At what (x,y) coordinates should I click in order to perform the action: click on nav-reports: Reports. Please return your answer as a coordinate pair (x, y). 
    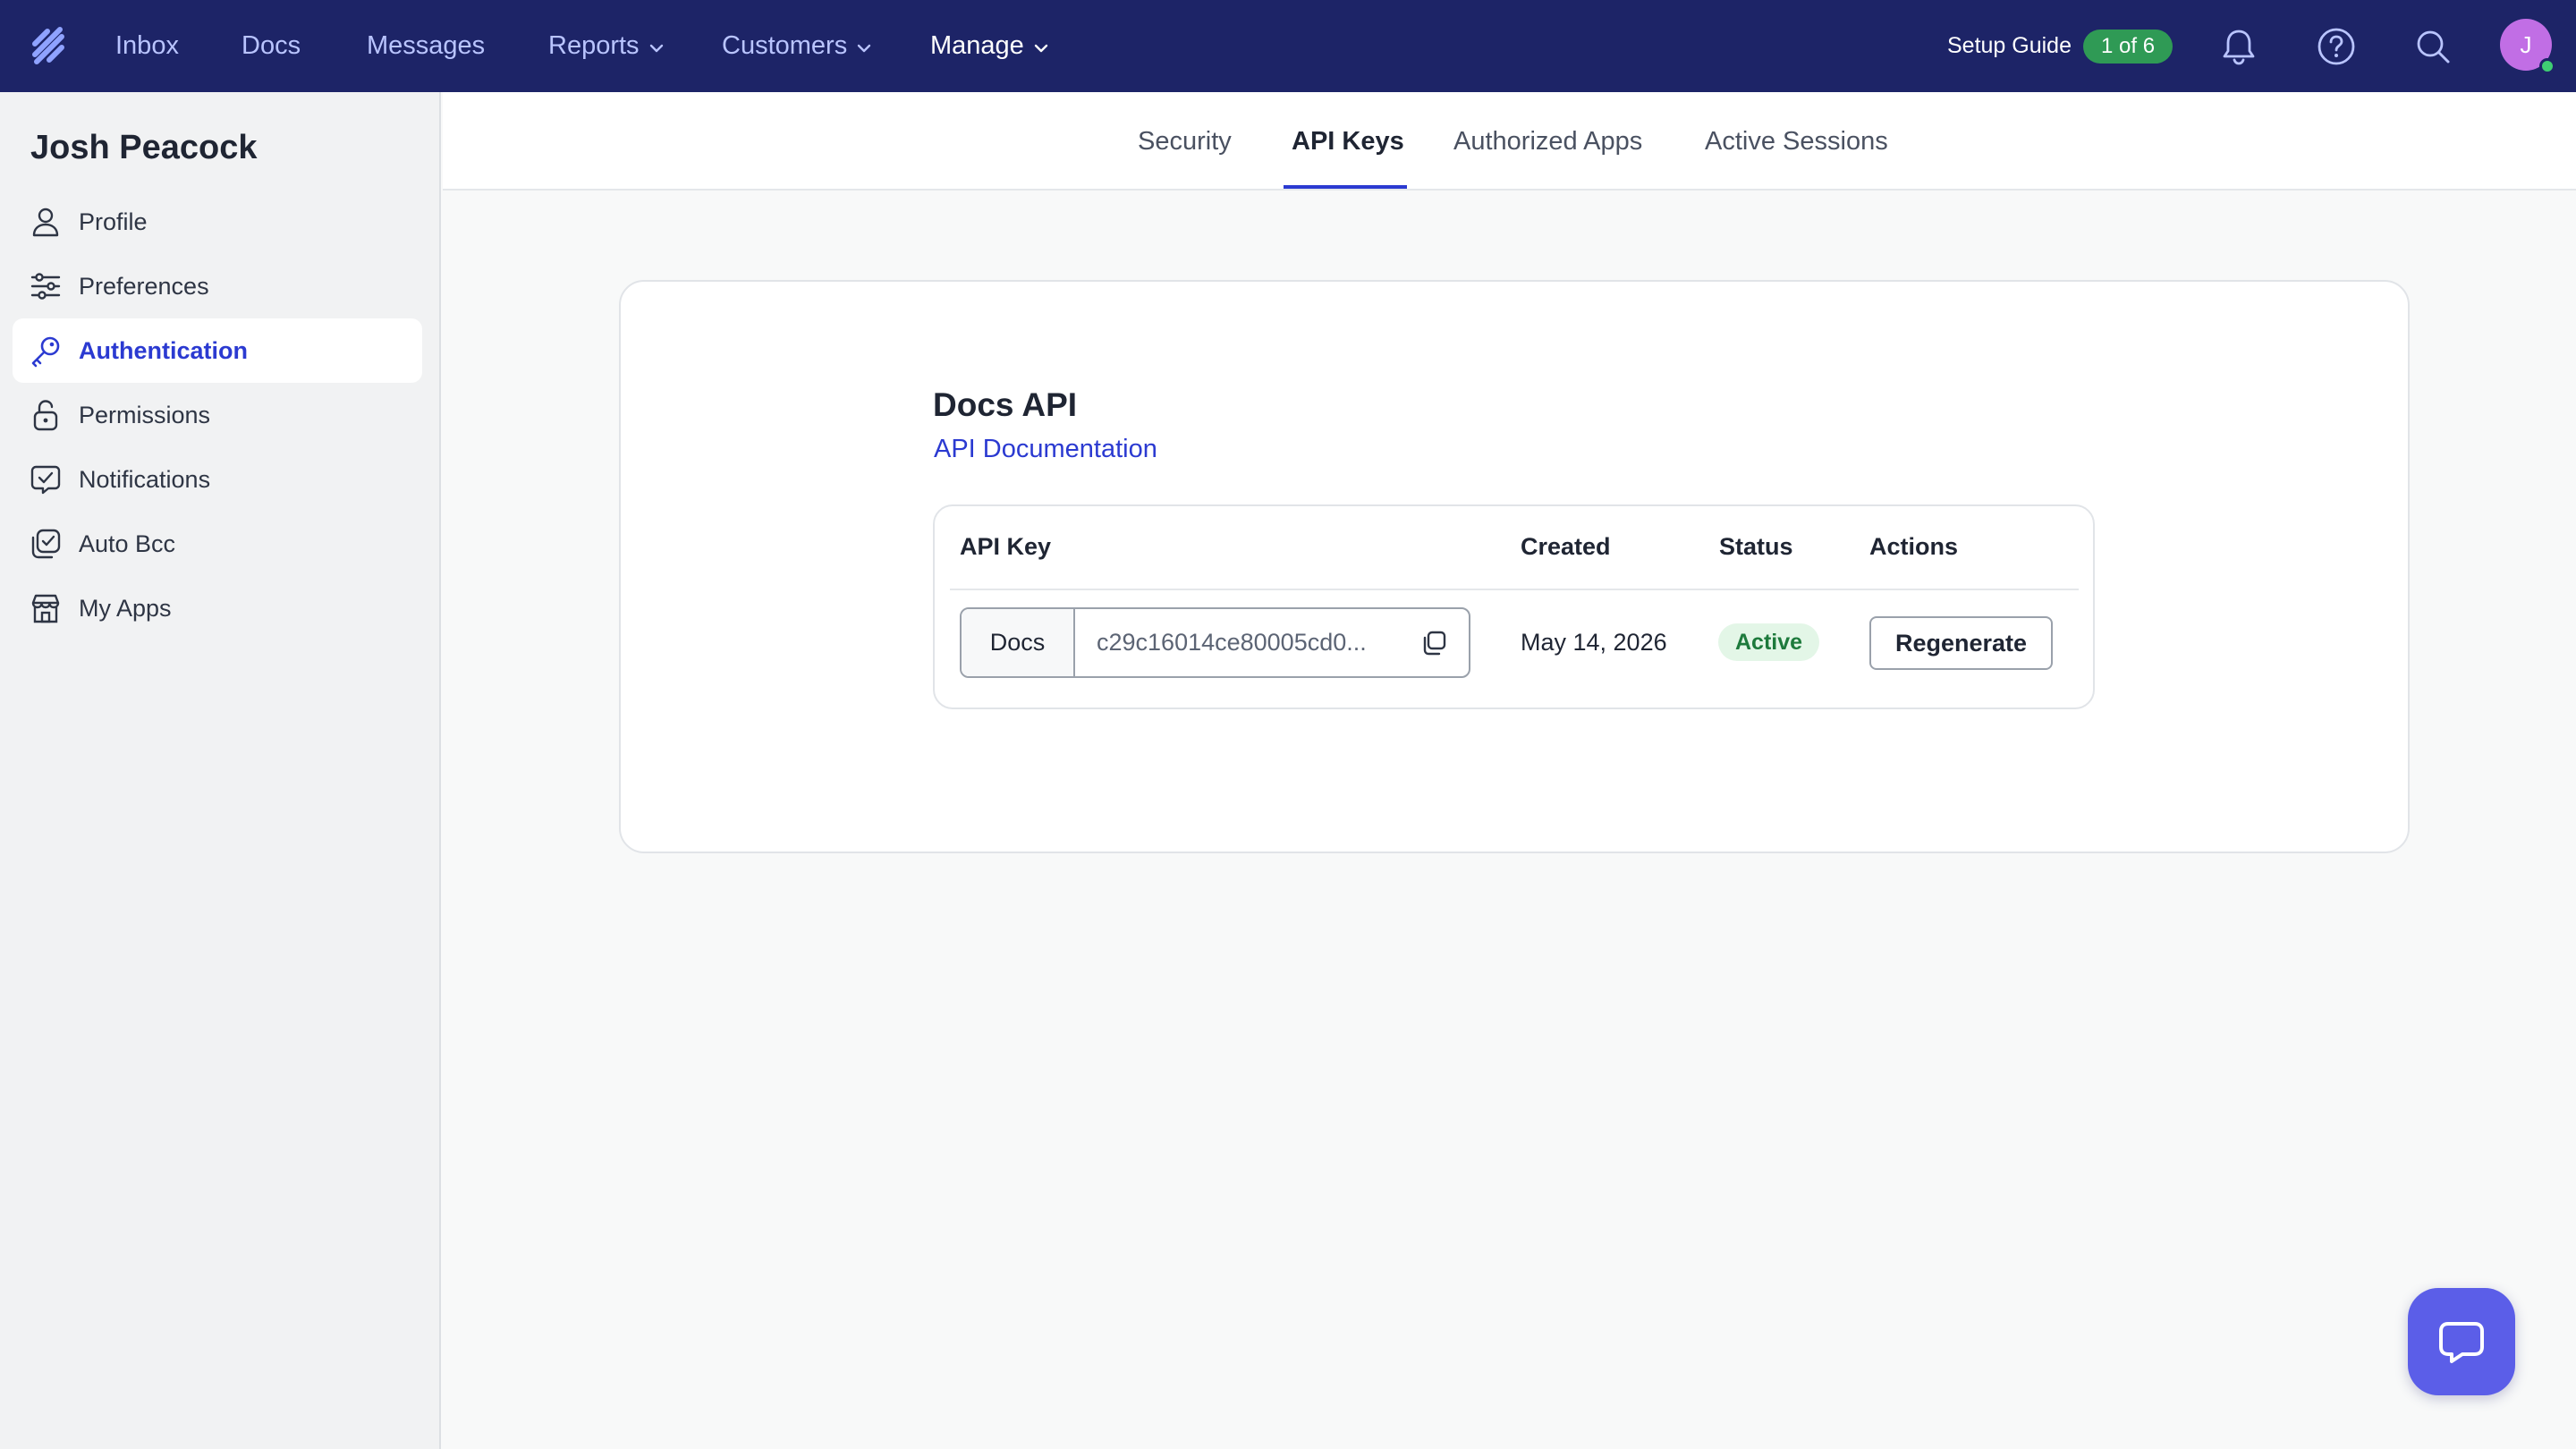
    Looking at the image, I should click on (606, 46).